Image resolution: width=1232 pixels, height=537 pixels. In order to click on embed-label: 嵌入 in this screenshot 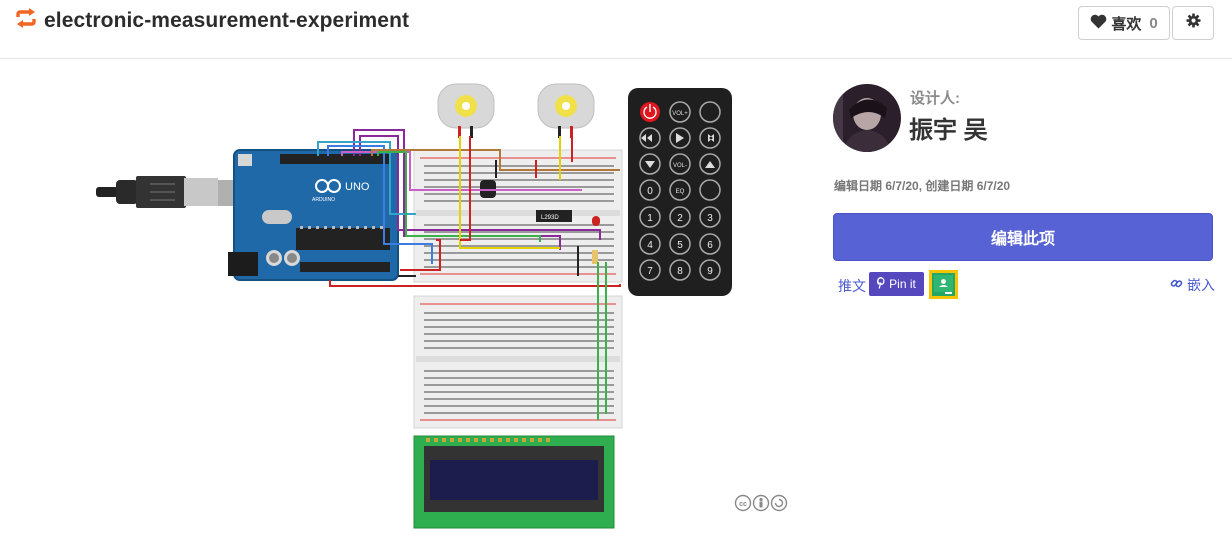, I will do `click(1201, 285)`.